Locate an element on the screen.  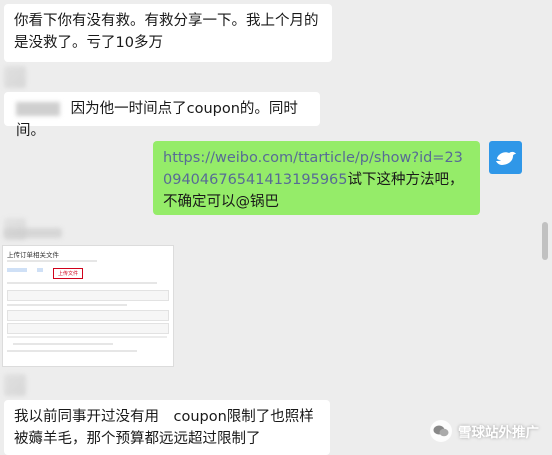
thumbnail-tab-active: 上传文件 is located at coordinates (68, 273).